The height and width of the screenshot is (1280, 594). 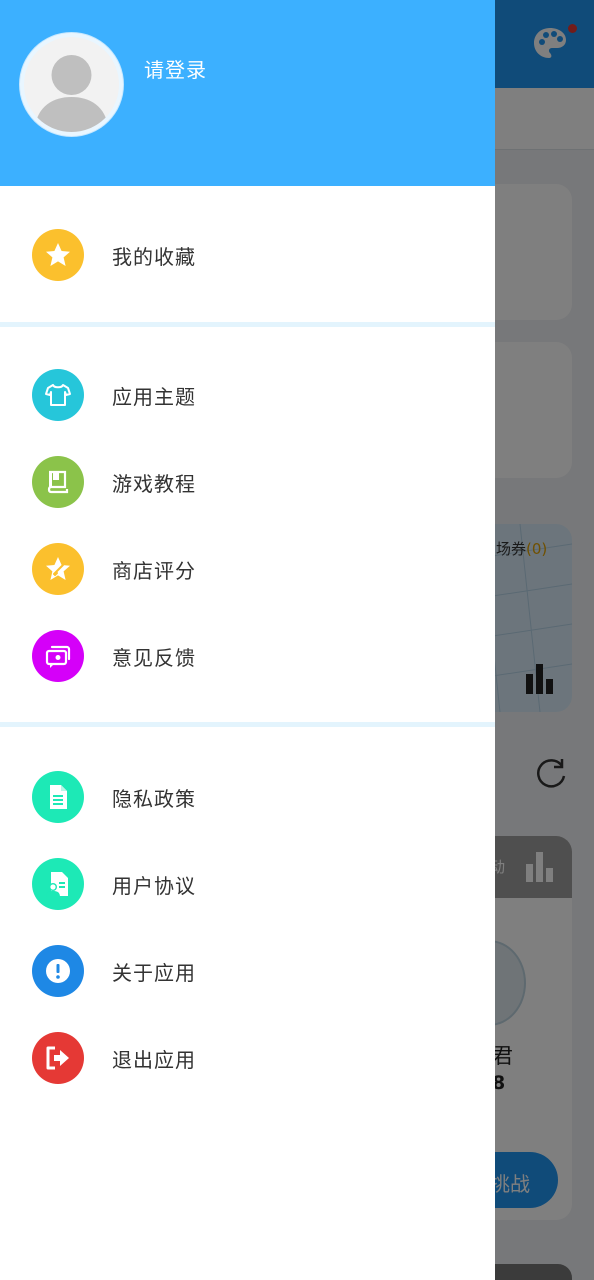 What do you see at coordinates (247, 93) in the screenshot?
I see `drawer-header: 请登录` at bounding box center [247, 93].